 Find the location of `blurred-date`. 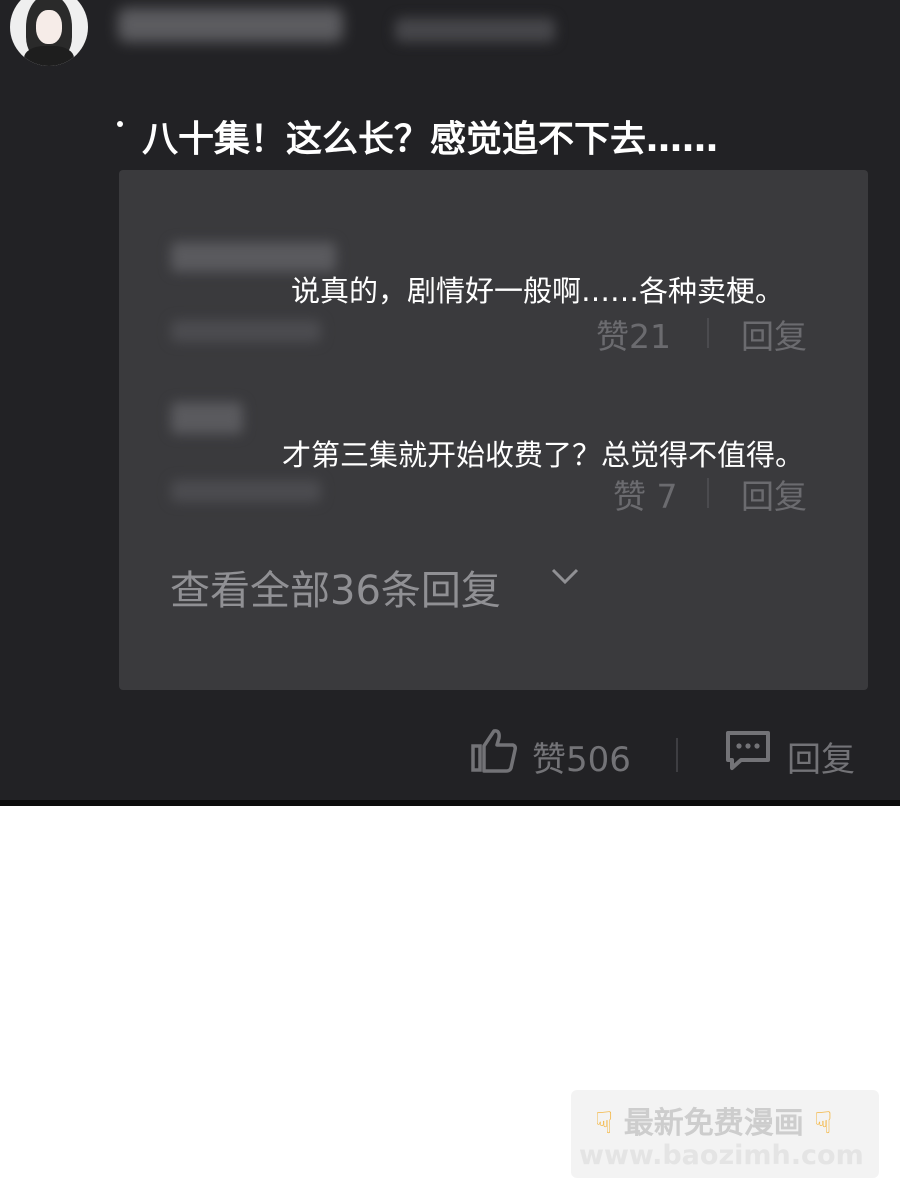

blurred-date is located at coordinates (475, 30).